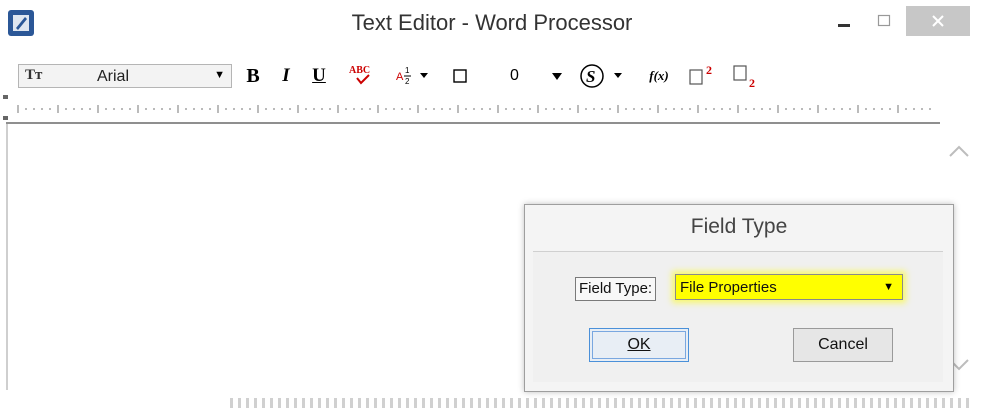  Describe the element at coordinates (590, 76) in the screenshot. I see `svg-text: S` at that location.